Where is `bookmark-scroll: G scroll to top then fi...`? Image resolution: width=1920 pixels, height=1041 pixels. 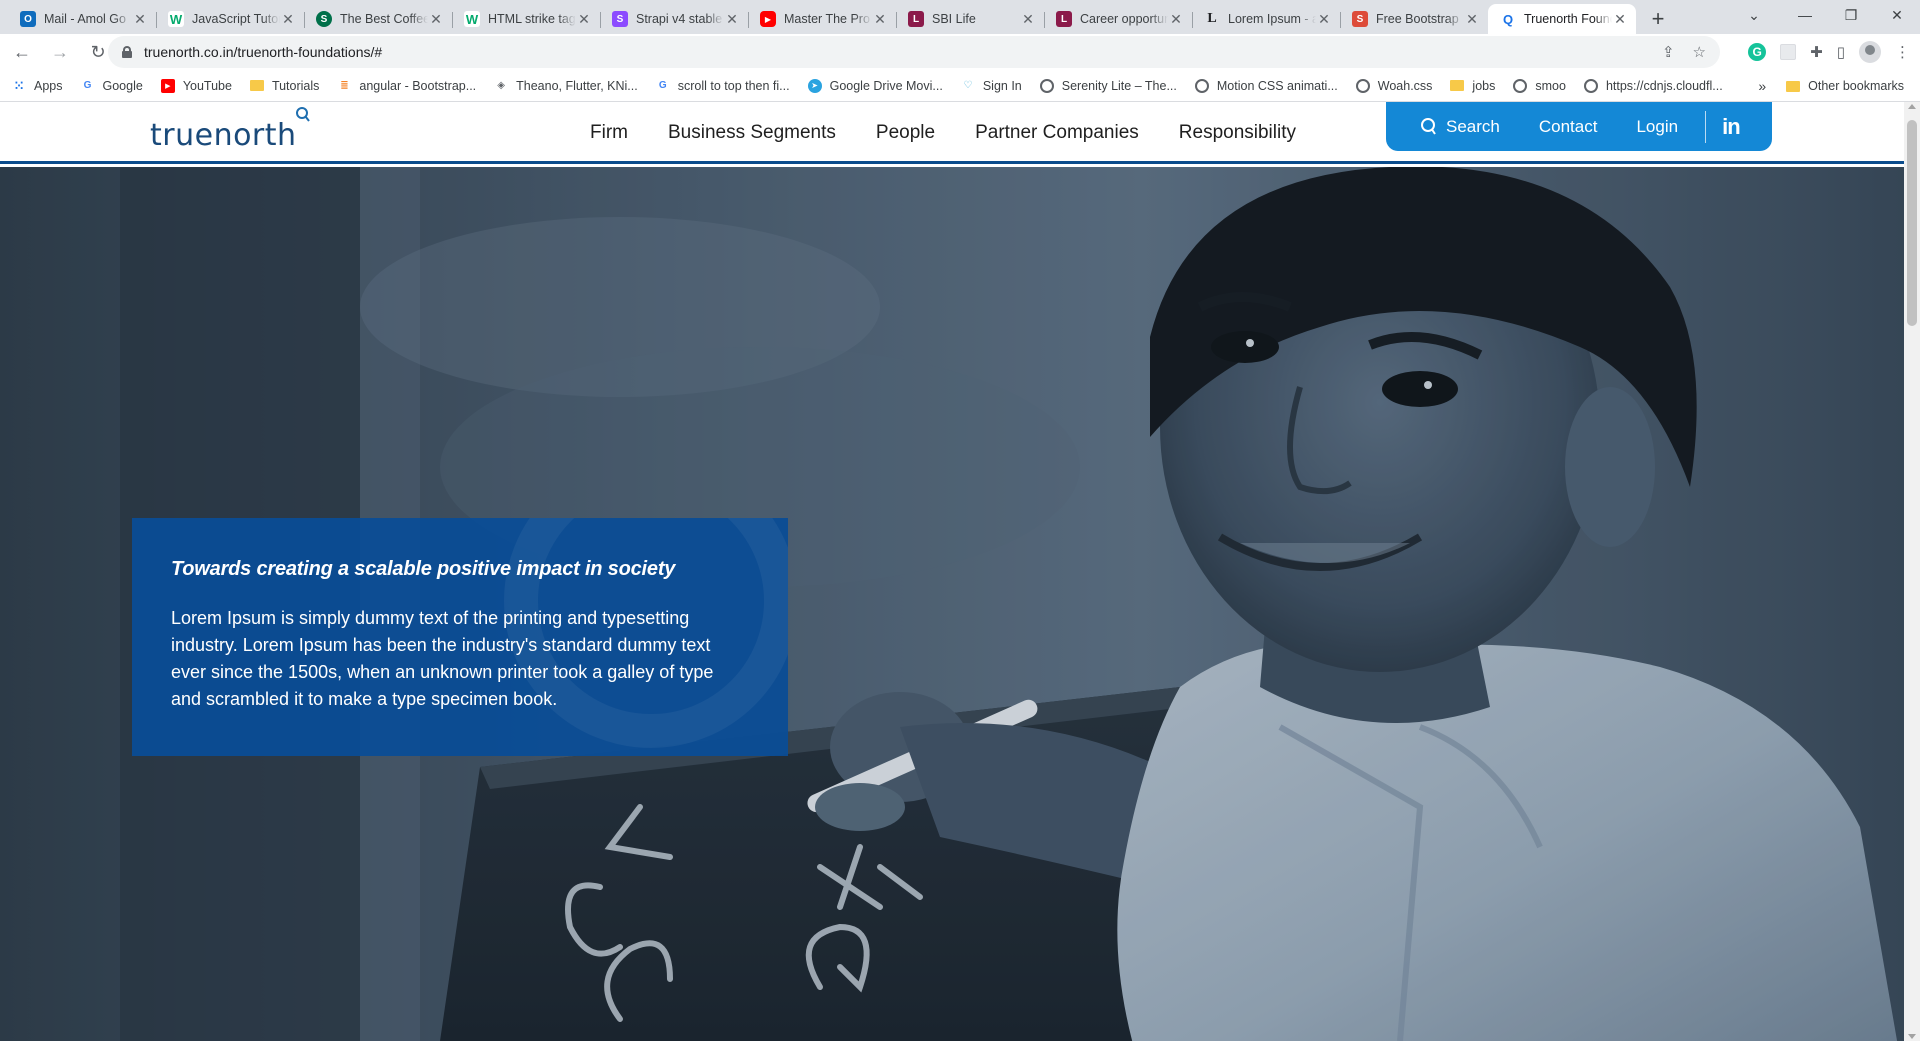 bookmark-scroll: G scroll to top then fi... is located at coordinates (723, 86).